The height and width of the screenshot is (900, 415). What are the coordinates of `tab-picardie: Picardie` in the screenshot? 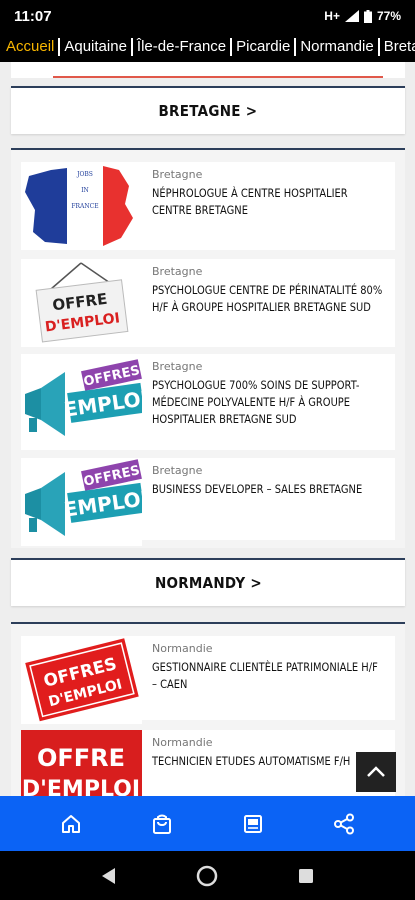 It's located at (262, 47).